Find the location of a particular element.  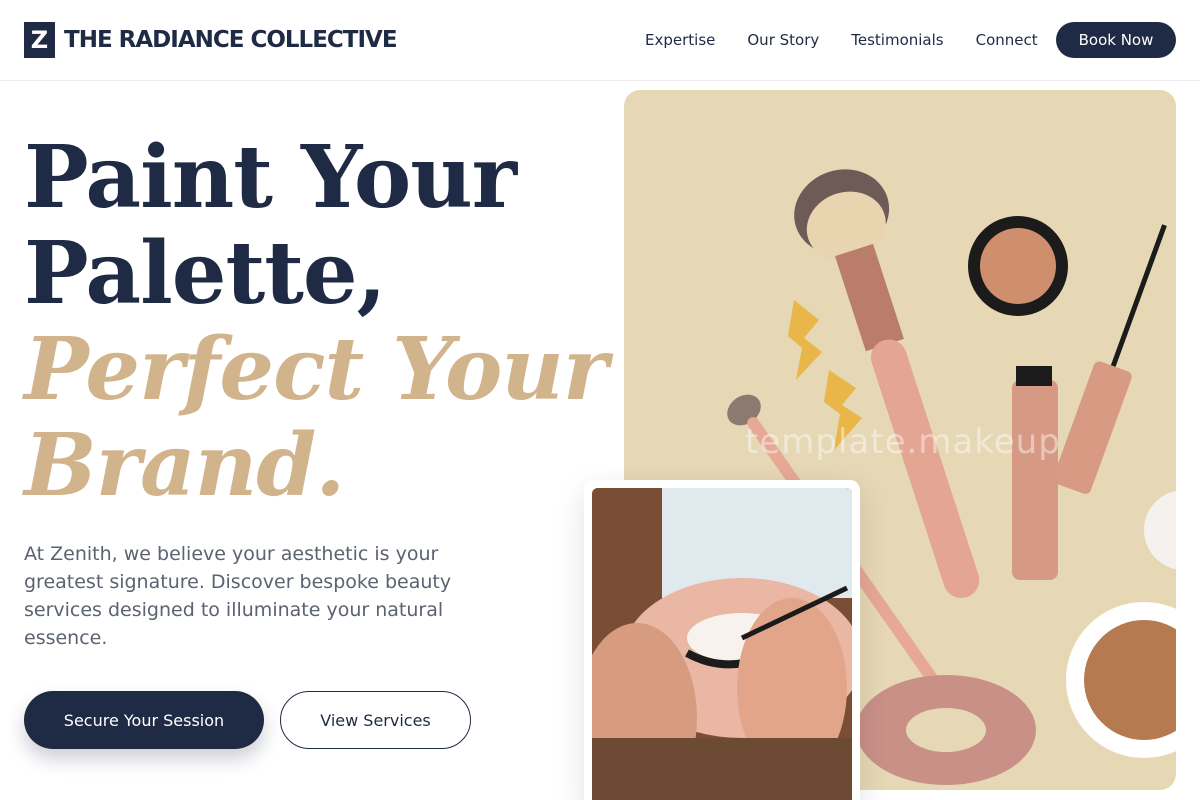

brand-logo: Z THE RADIANCE COLLECTIVE is located at coordinates (211, 40).